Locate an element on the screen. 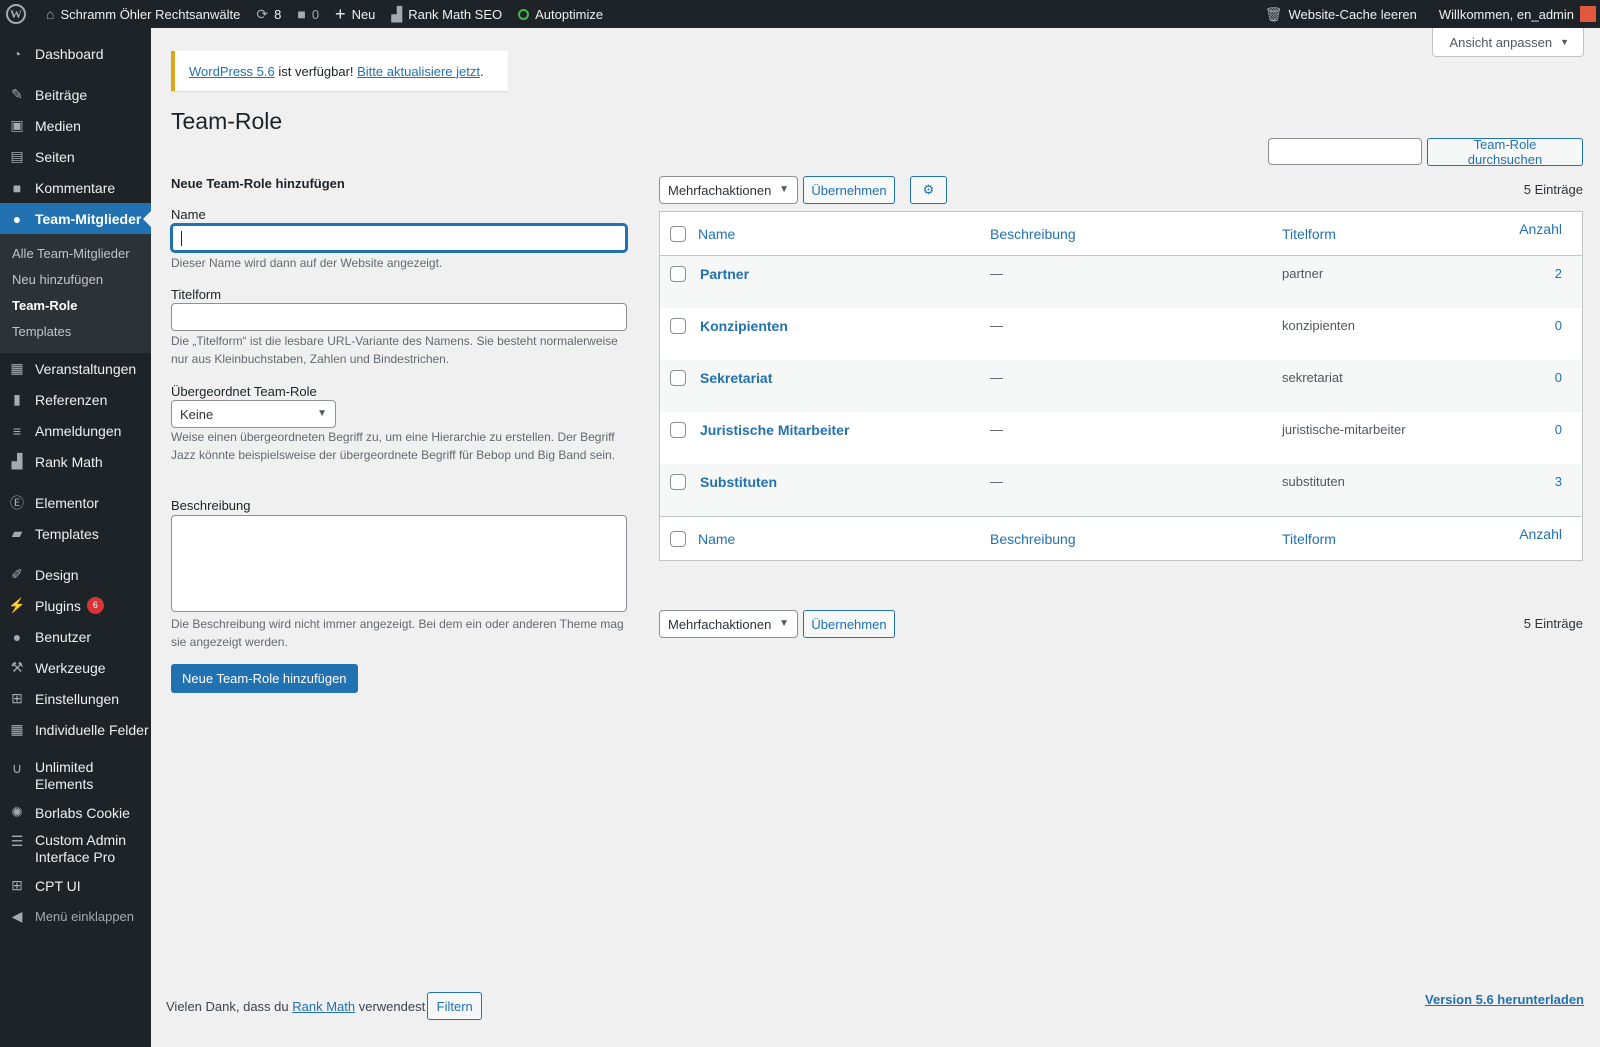 This screenshot has width=1600, height=1047. filter-button: Filtern is located at coordinates (455, 1006).